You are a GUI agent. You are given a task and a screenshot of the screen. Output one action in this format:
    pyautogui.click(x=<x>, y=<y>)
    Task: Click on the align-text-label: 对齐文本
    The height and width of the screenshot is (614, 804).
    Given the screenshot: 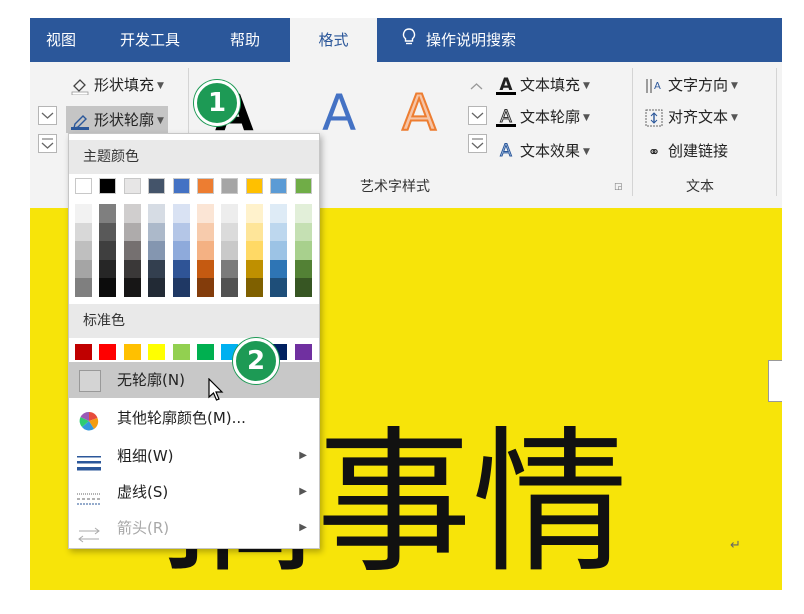 What is the action you would take?
    pyautogui.click(x=698, y=117)
    